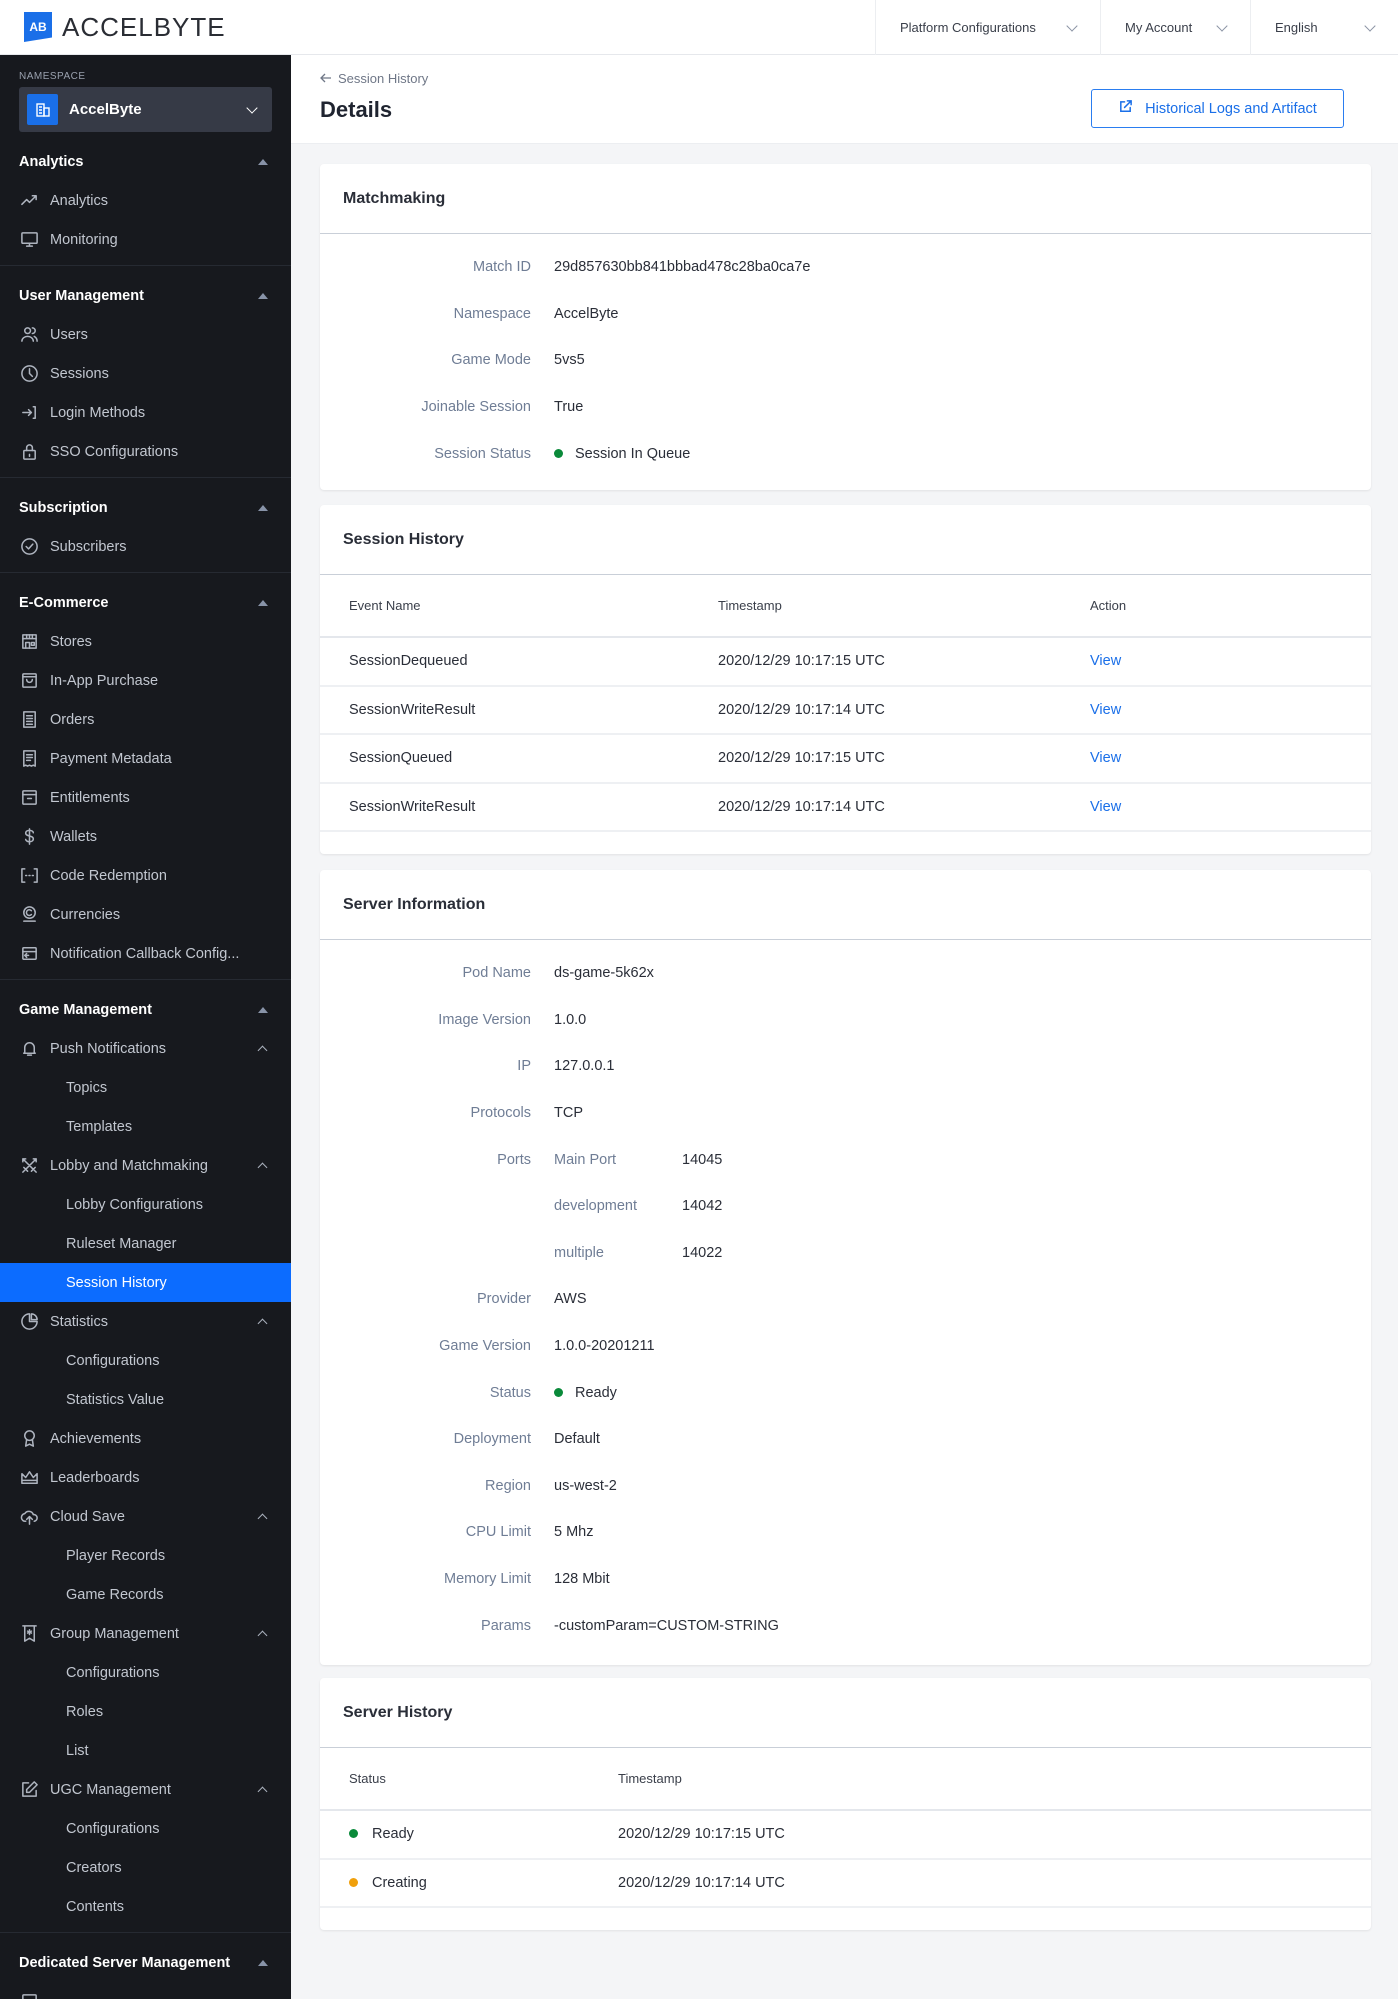 Image resolution: width=1398 pixels, height=1999 pixels. What do you see at coordinates (145, 451) in the screenshot?
I see `sidebar-item-sso-configurations: SSO Configurations` at bounding box center [145, 451].